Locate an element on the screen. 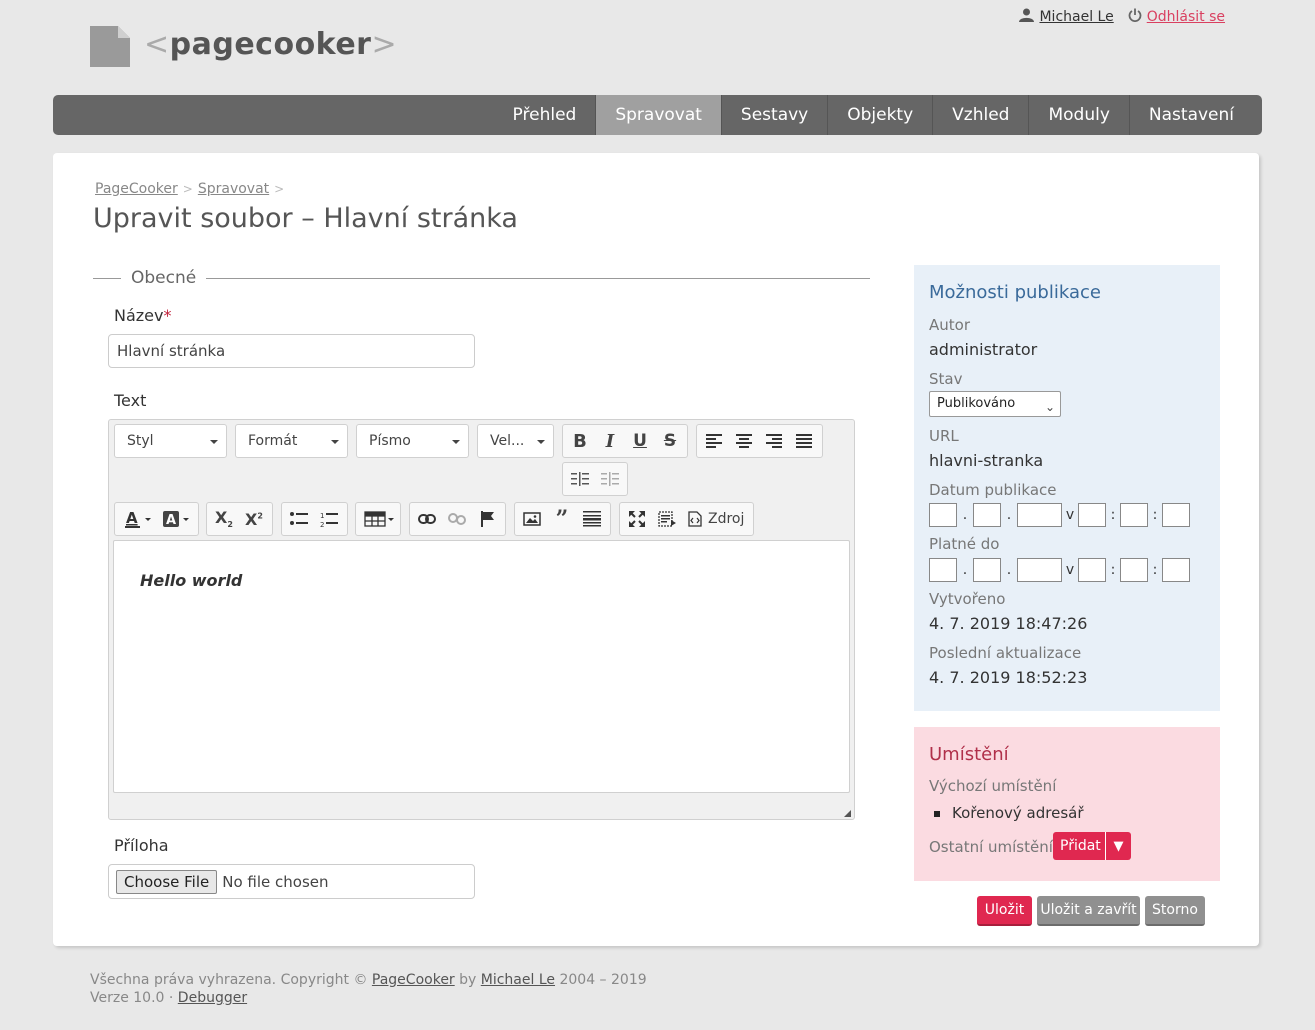  align-group is located at coordinates (759, 441).